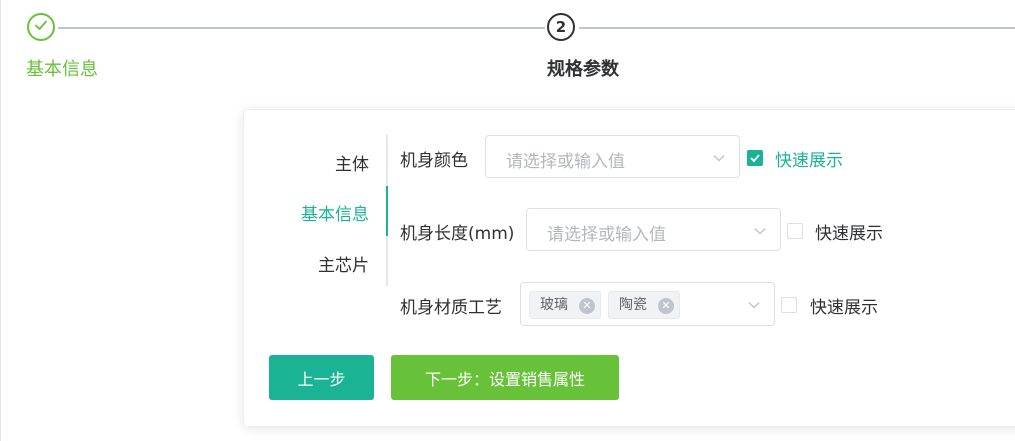  I want to click on tabs-active-bar, so click(387, 211).